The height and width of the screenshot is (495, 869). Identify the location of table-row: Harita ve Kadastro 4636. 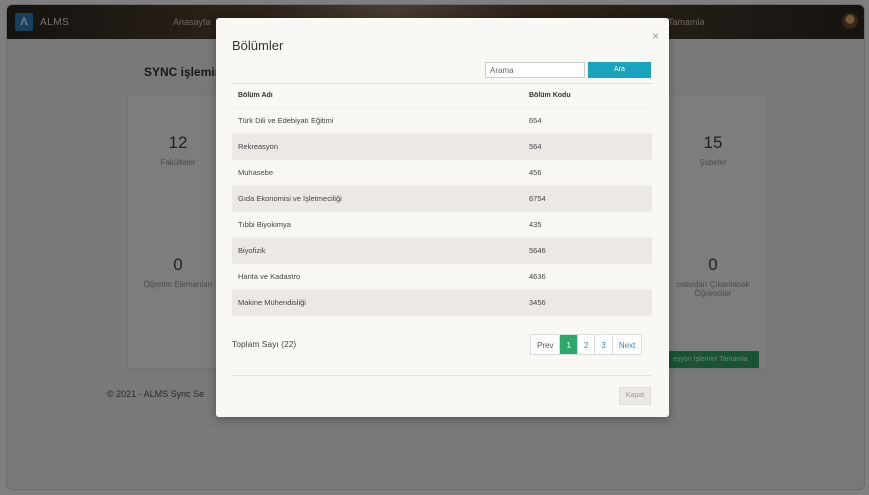
(442, 277).